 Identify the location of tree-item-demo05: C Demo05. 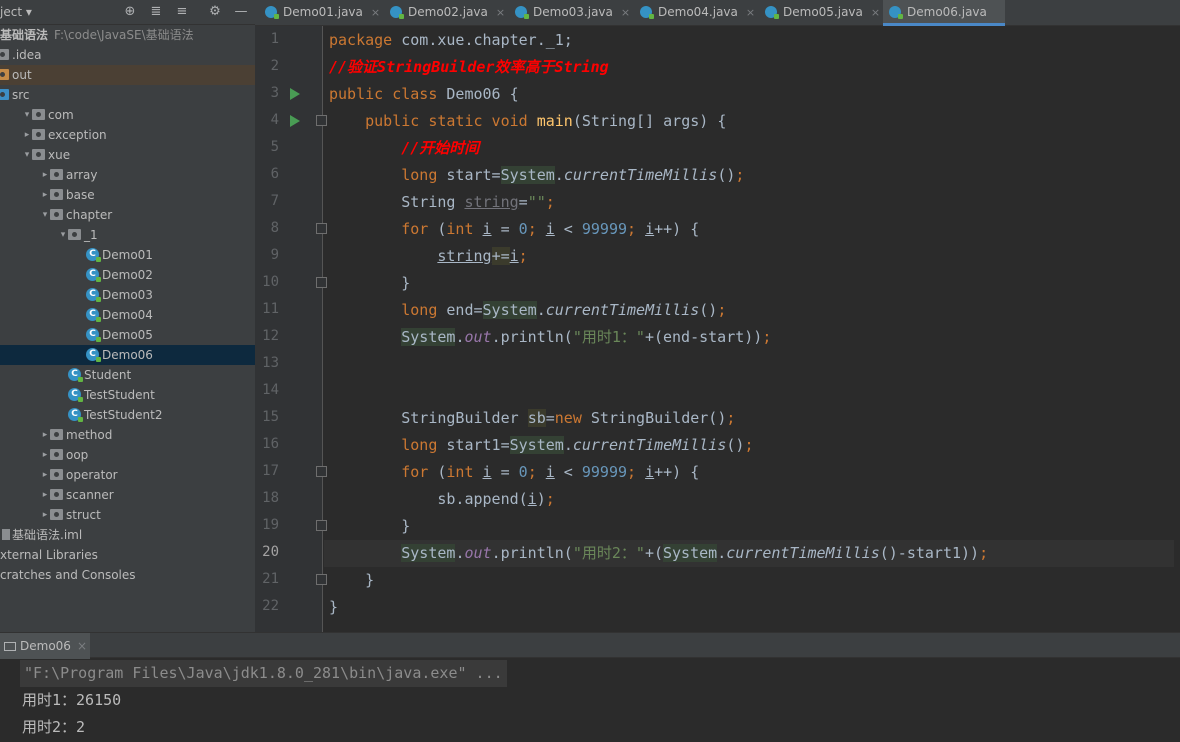
(127, 335).